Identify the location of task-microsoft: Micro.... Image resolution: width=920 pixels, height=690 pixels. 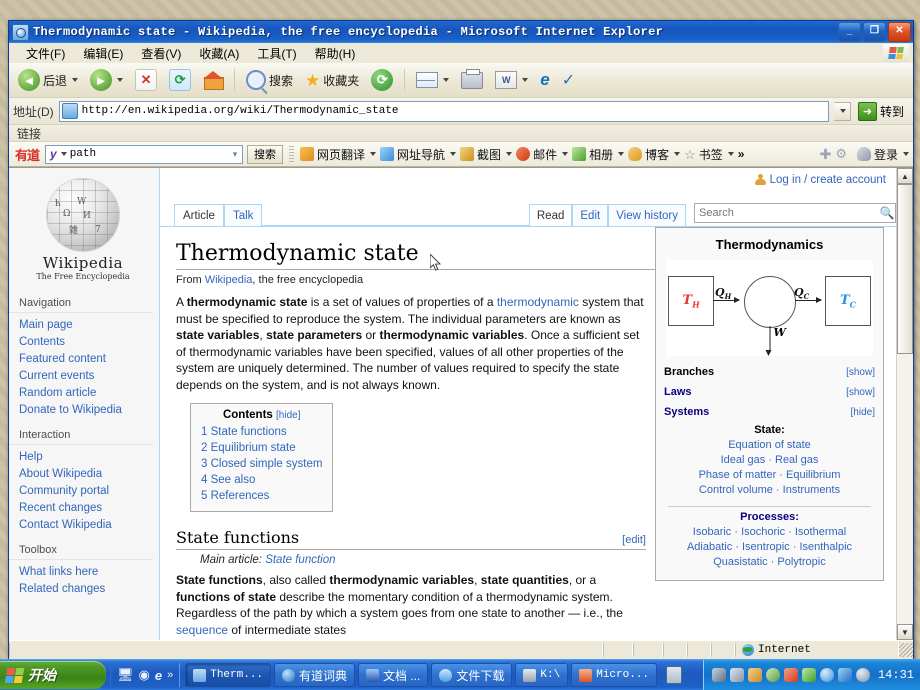
(614, 675).